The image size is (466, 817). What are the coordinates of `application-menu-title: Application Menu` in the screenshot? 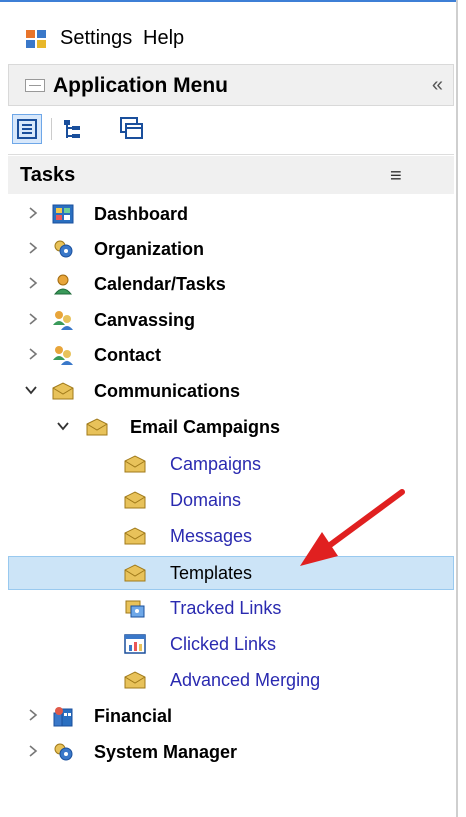 It's located at (140, 85).